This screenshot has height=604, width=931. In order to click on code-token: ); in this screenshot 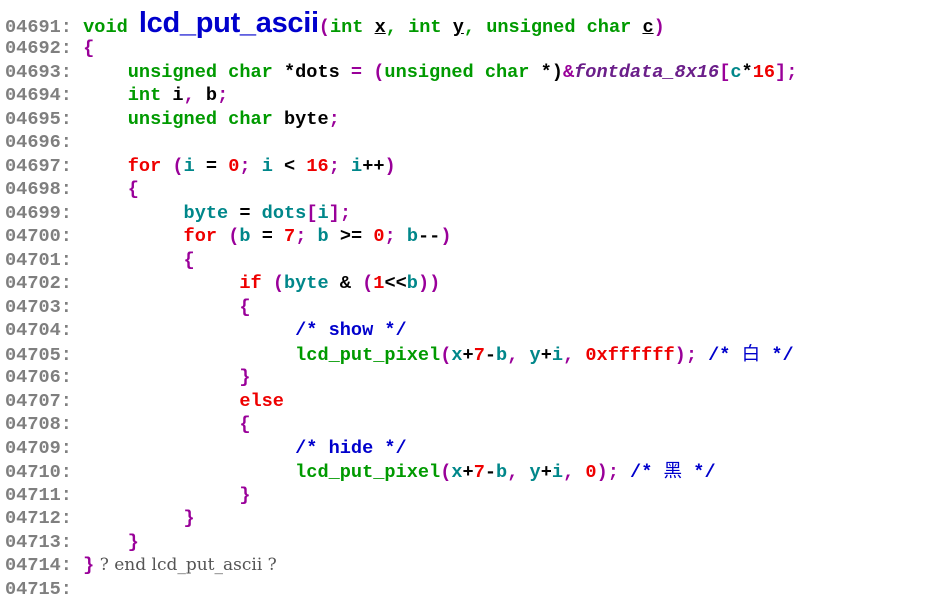, I will do `click(691, 355)`.